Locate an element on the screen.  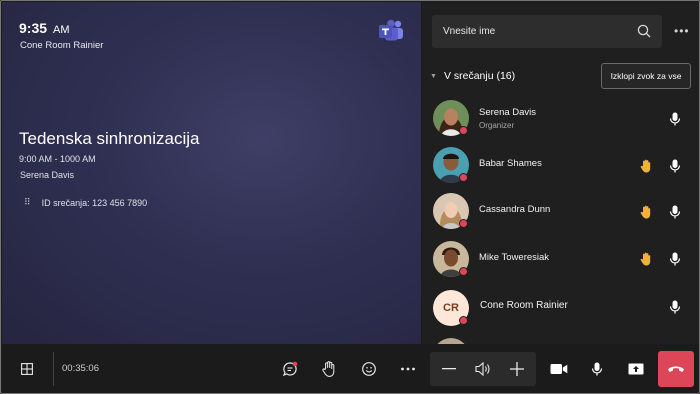
mute-all-button: Izklopi zvok za vse is located at coordinates (646, 76).